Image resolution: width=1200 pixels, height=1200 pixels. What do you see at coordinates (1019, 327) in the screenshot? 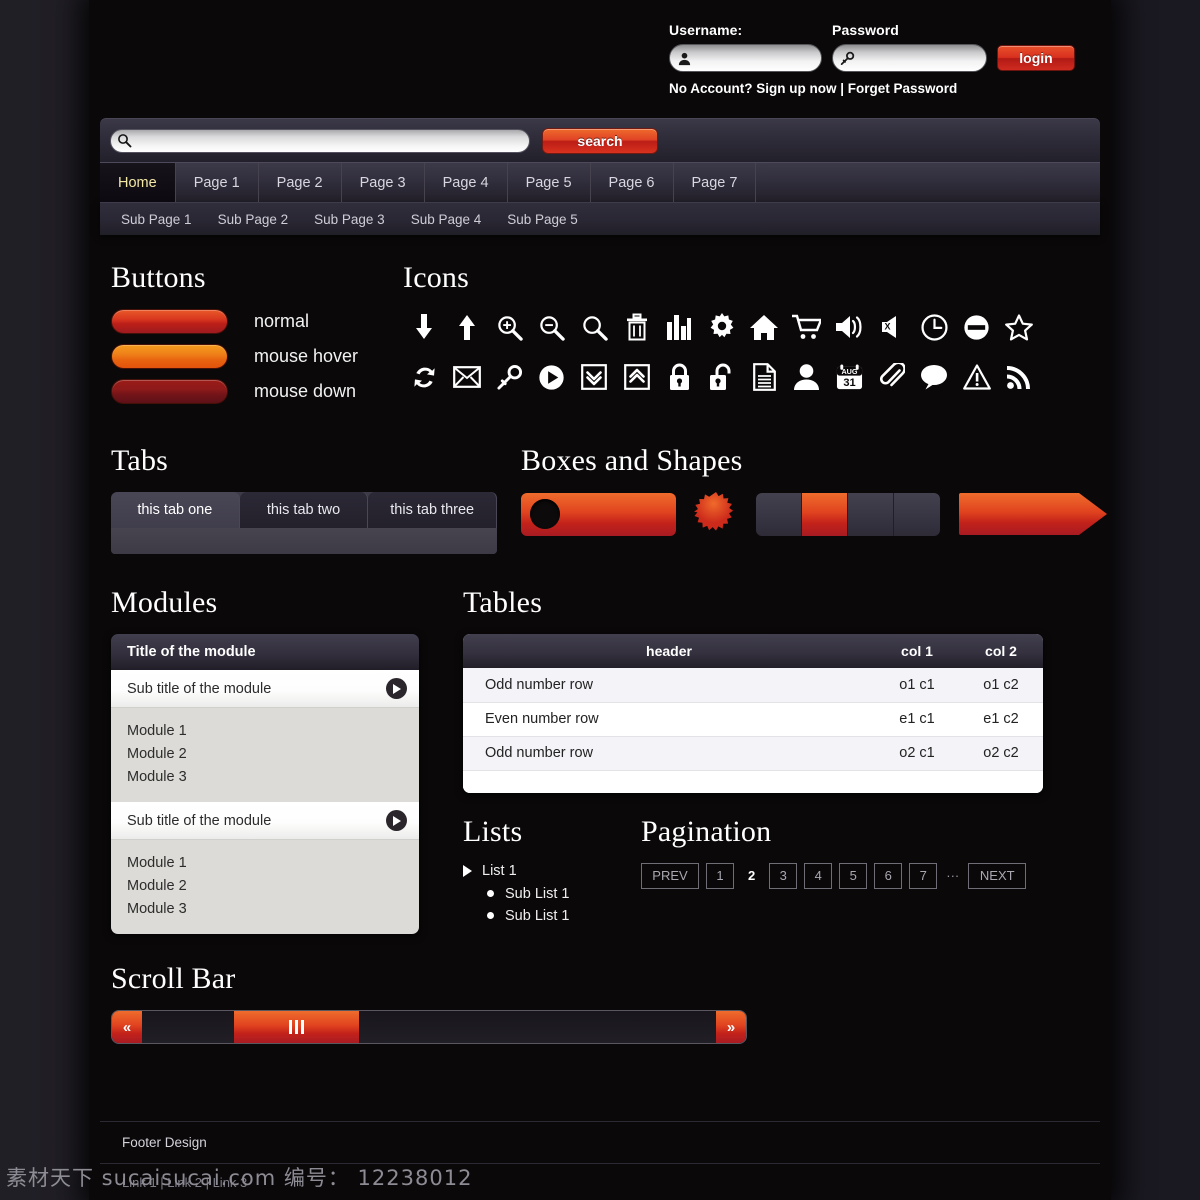
I see `star-icon` at bounding box center [1019, 327].